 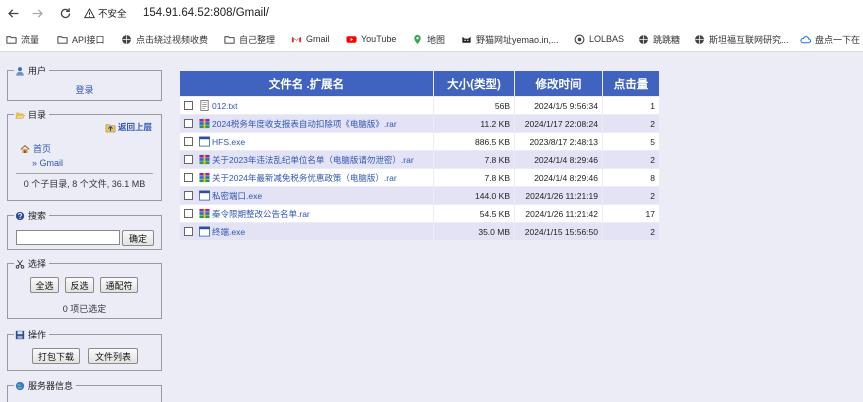 What do you see at coordinates (558, 83) in the screenshot?
I see `column-header-modified: 修改时间` at bounding box center [558, 83].